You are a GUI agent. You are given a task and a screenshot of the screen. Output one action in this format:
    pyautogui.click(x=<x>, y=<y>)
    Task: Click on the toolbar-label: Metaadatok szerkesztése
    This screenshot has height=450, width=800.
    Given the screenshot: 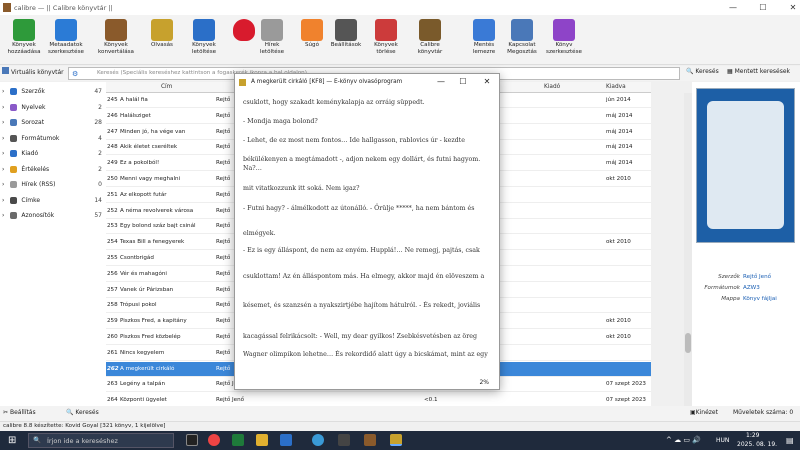 What is the action you would take?
    pyautogui.click(x=66, y=48)
    